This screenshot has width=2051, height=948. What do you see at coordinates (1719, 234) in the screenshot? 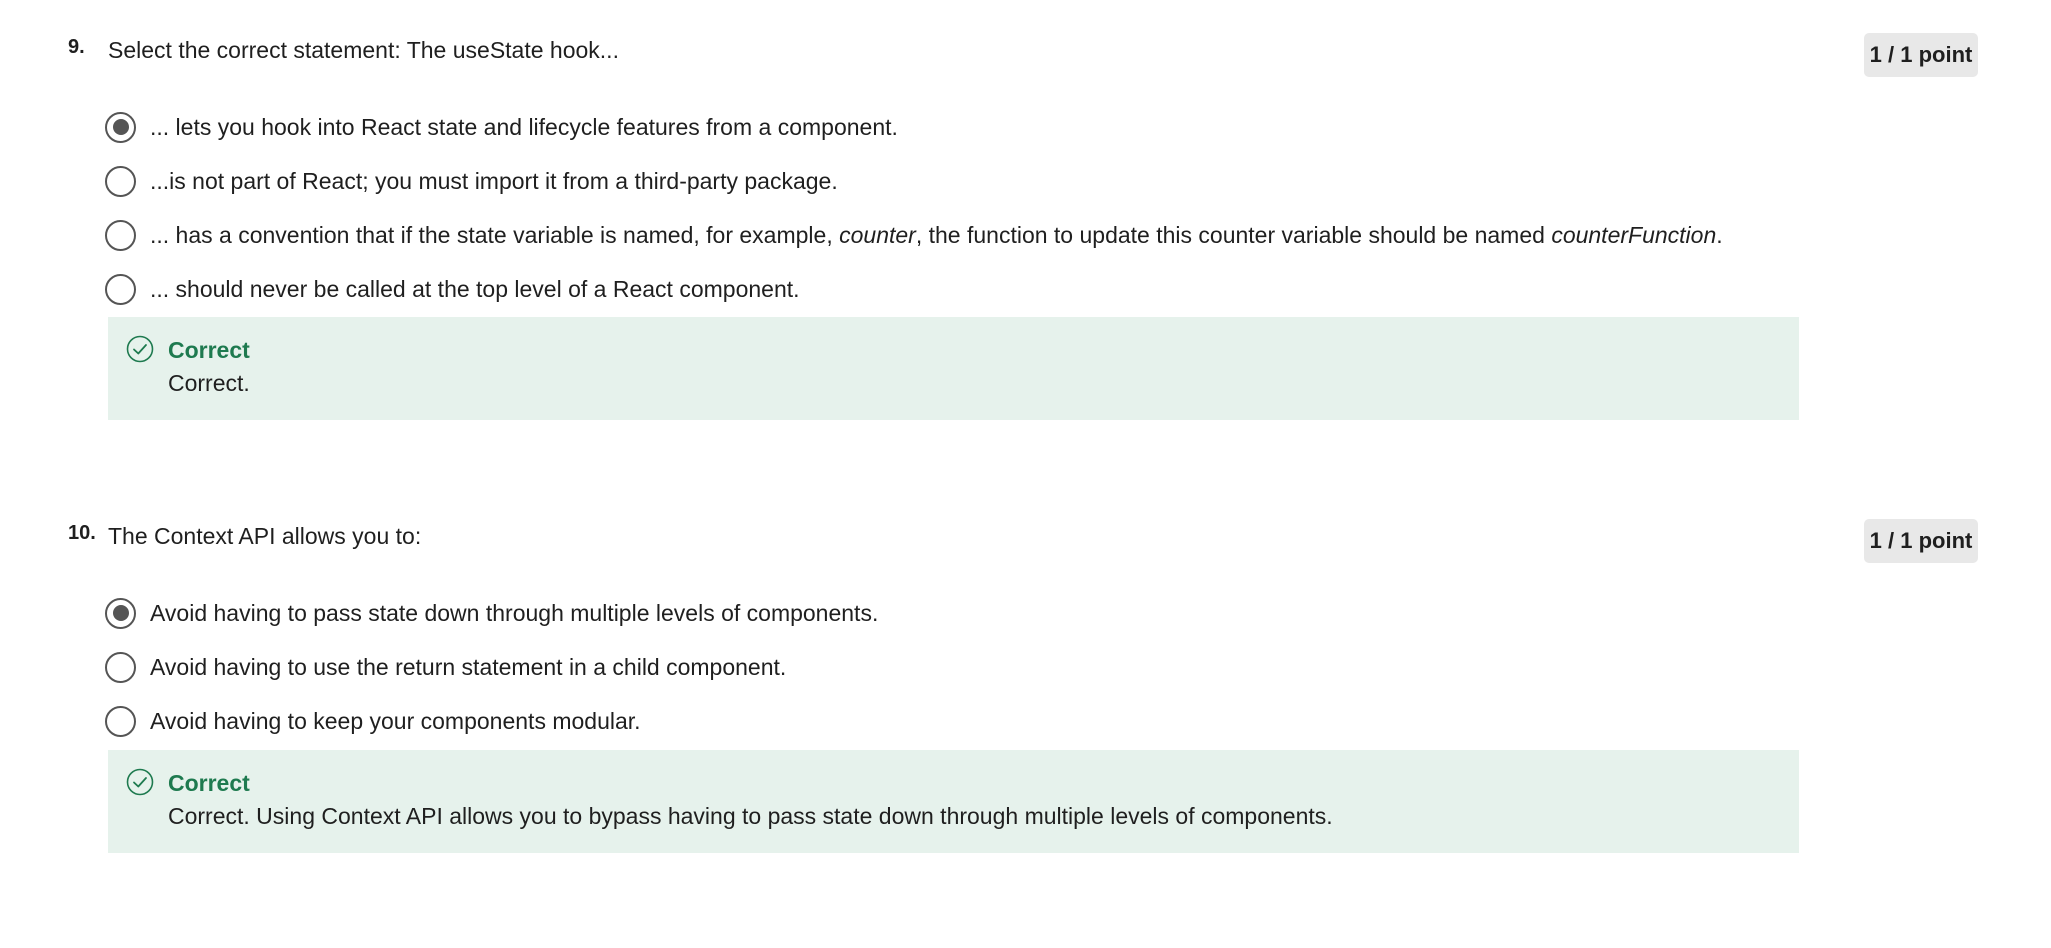
I see `option-text-part: .` at bounding box center [1719, 234].